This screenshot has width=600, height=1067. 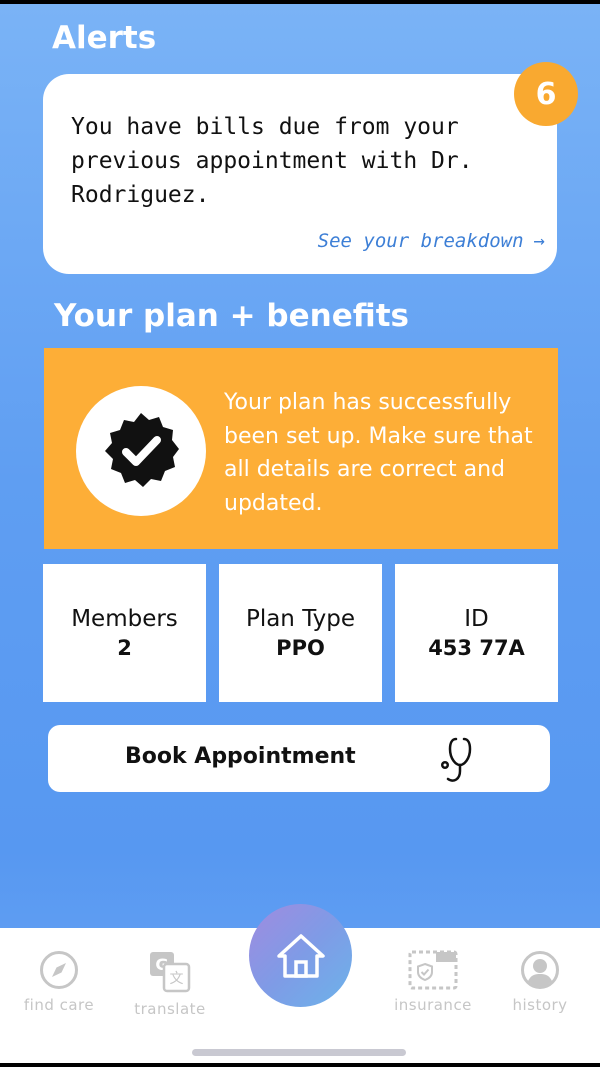 I want to click on member-id-label: ID, so click(x=476, y=619).